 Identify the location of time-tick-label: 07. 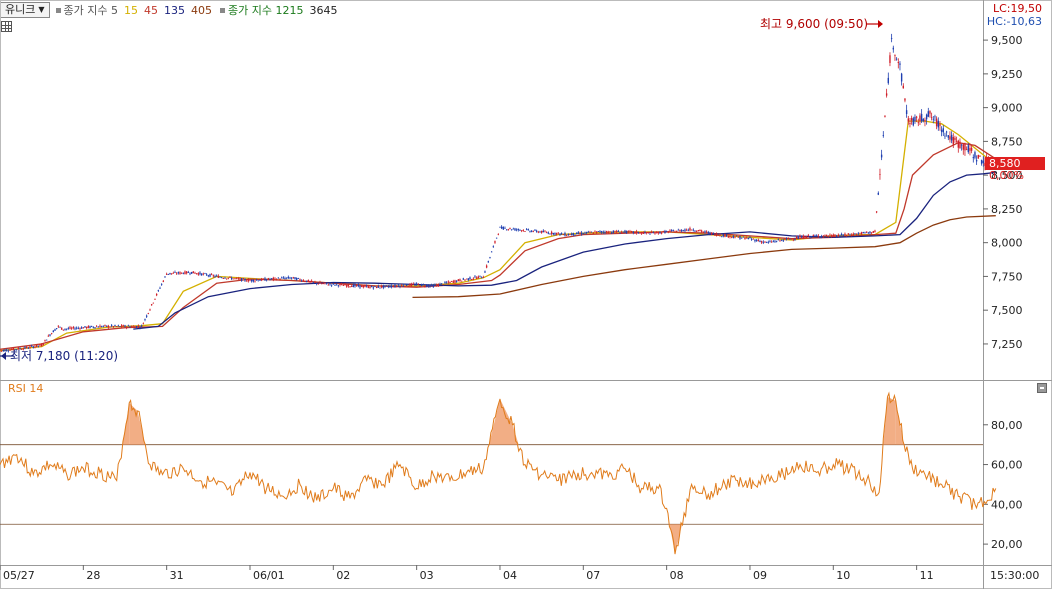
(593, 575).